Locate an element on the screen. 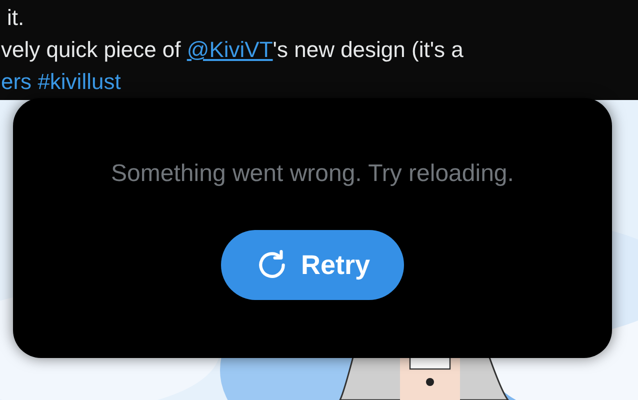  retry-button: Retry is located at coordinates (312, 265).